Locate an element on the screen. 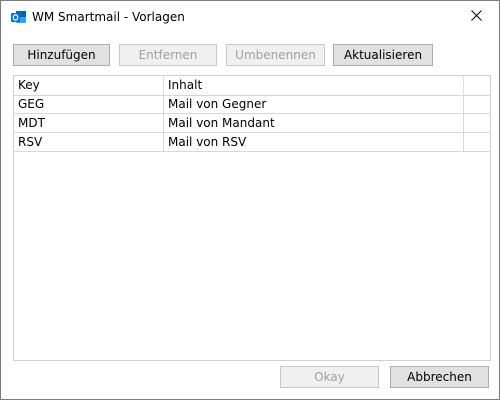 The image size is (500, 400). rename-button: Umbenennen is located at coordinates (275, 55).